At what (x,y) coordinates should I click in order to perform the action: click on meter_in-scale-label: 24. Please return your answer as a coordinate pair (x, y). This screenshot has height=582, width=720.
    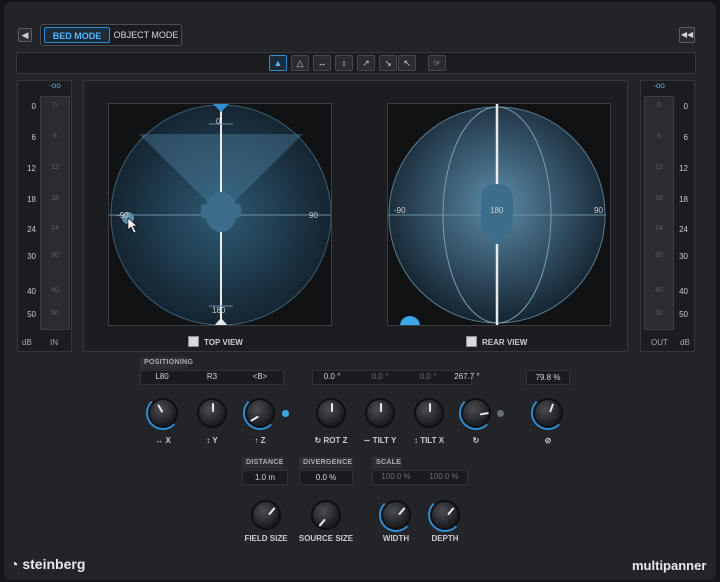
    Looking at the image, I should click on (31, 229).